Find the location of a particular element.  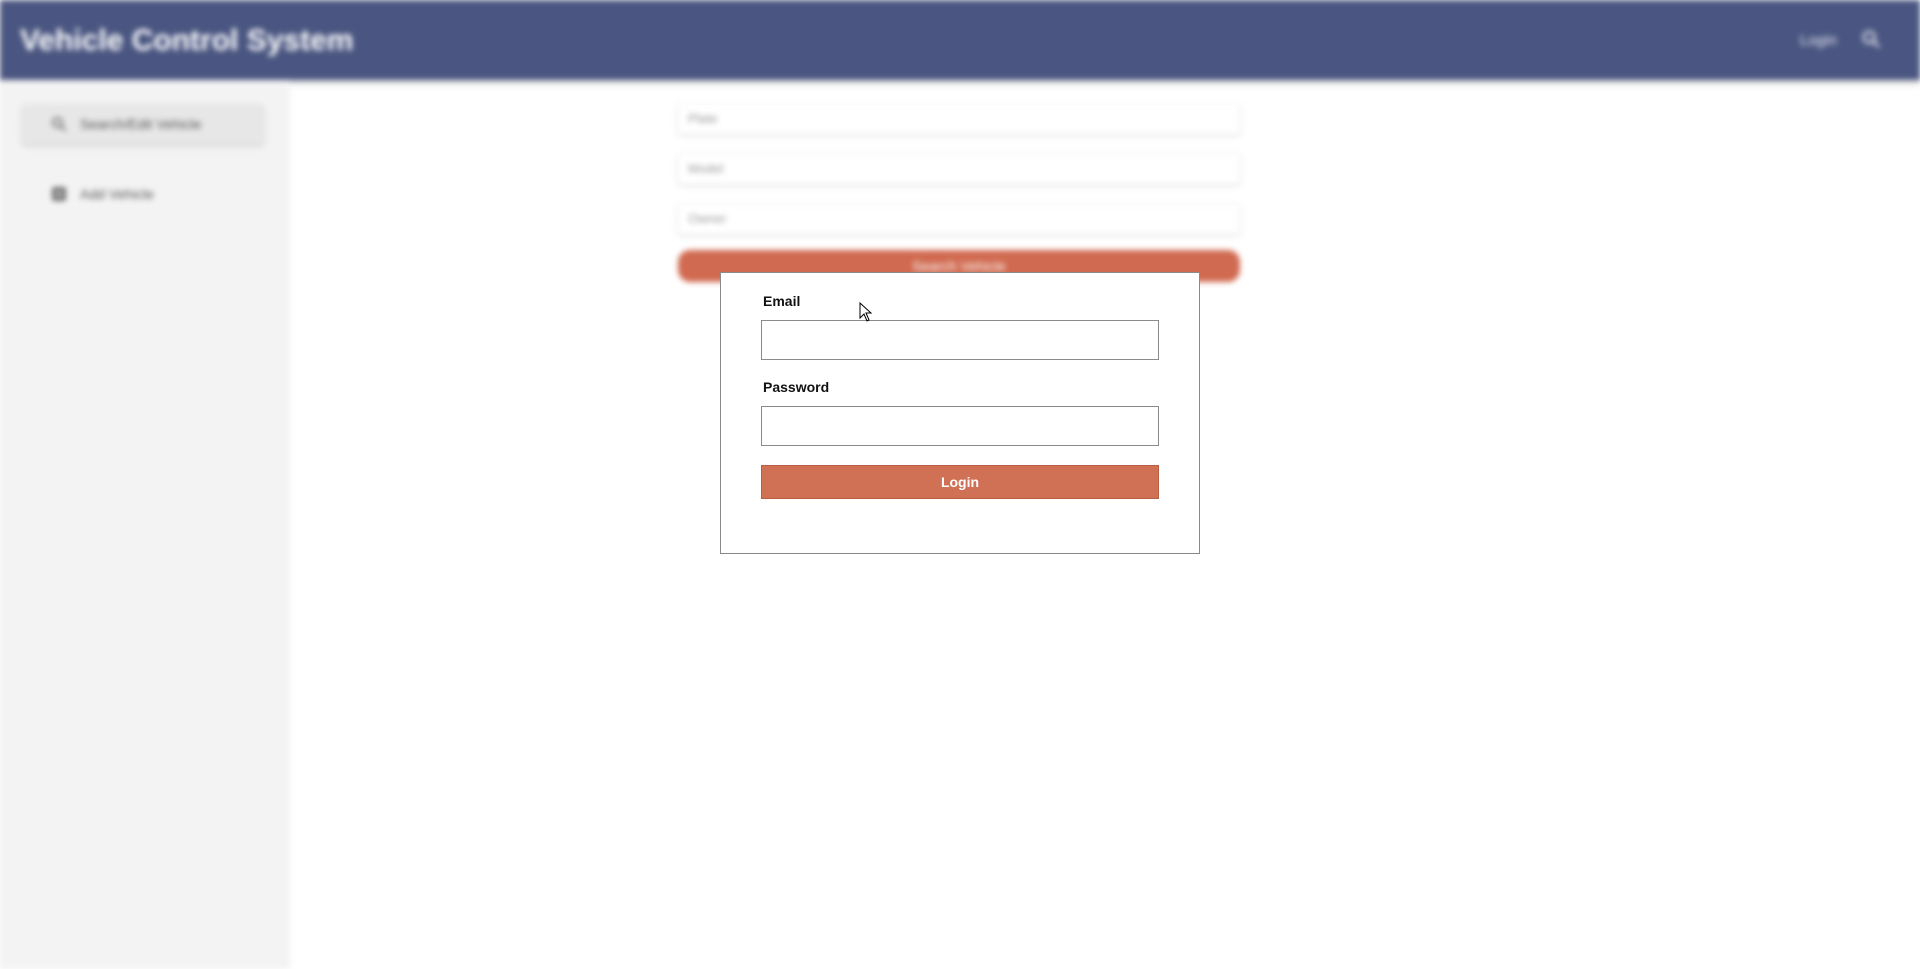

add-box-icon is located at coordinates (59, 194).